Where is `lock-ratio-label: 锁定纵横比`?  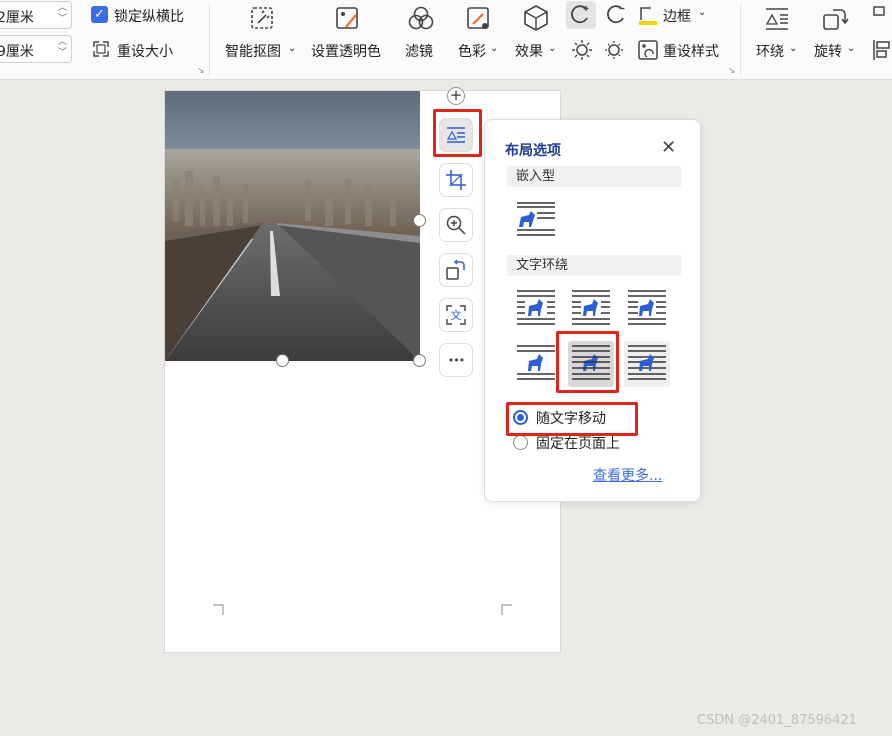
lock-ratio-label: 锁定纵横比 is located at coordinates (149, 16).